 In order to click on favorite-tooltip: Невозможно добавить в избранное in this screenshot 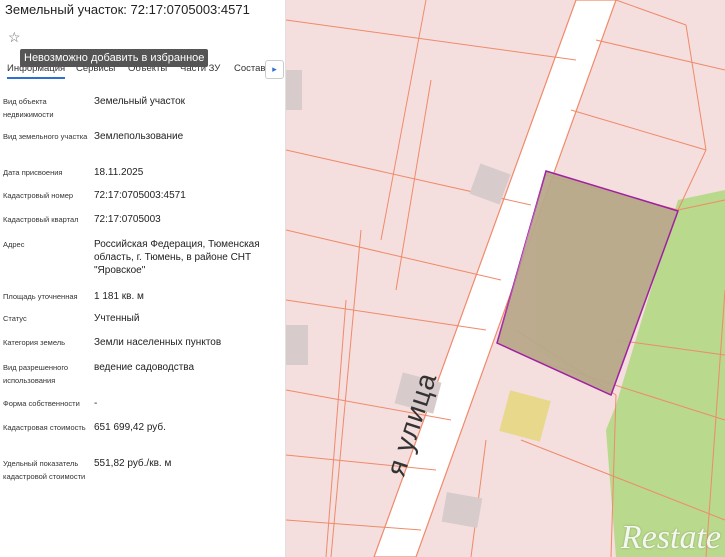, I will do `click(114, 58)`.